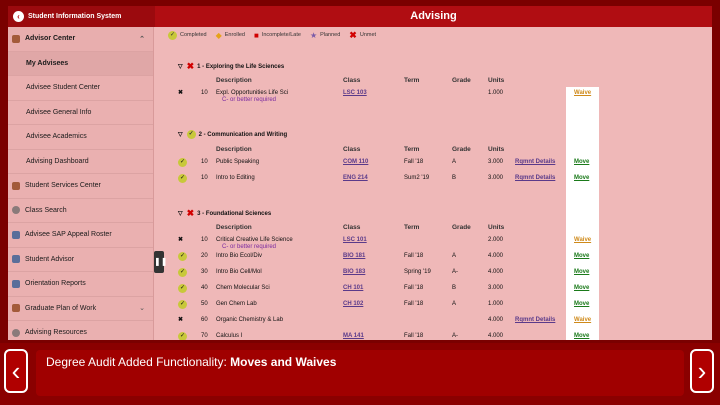  Describe the element at coordinates (417, 272) in the screenshot. I see `term: Spring '19` at that location.